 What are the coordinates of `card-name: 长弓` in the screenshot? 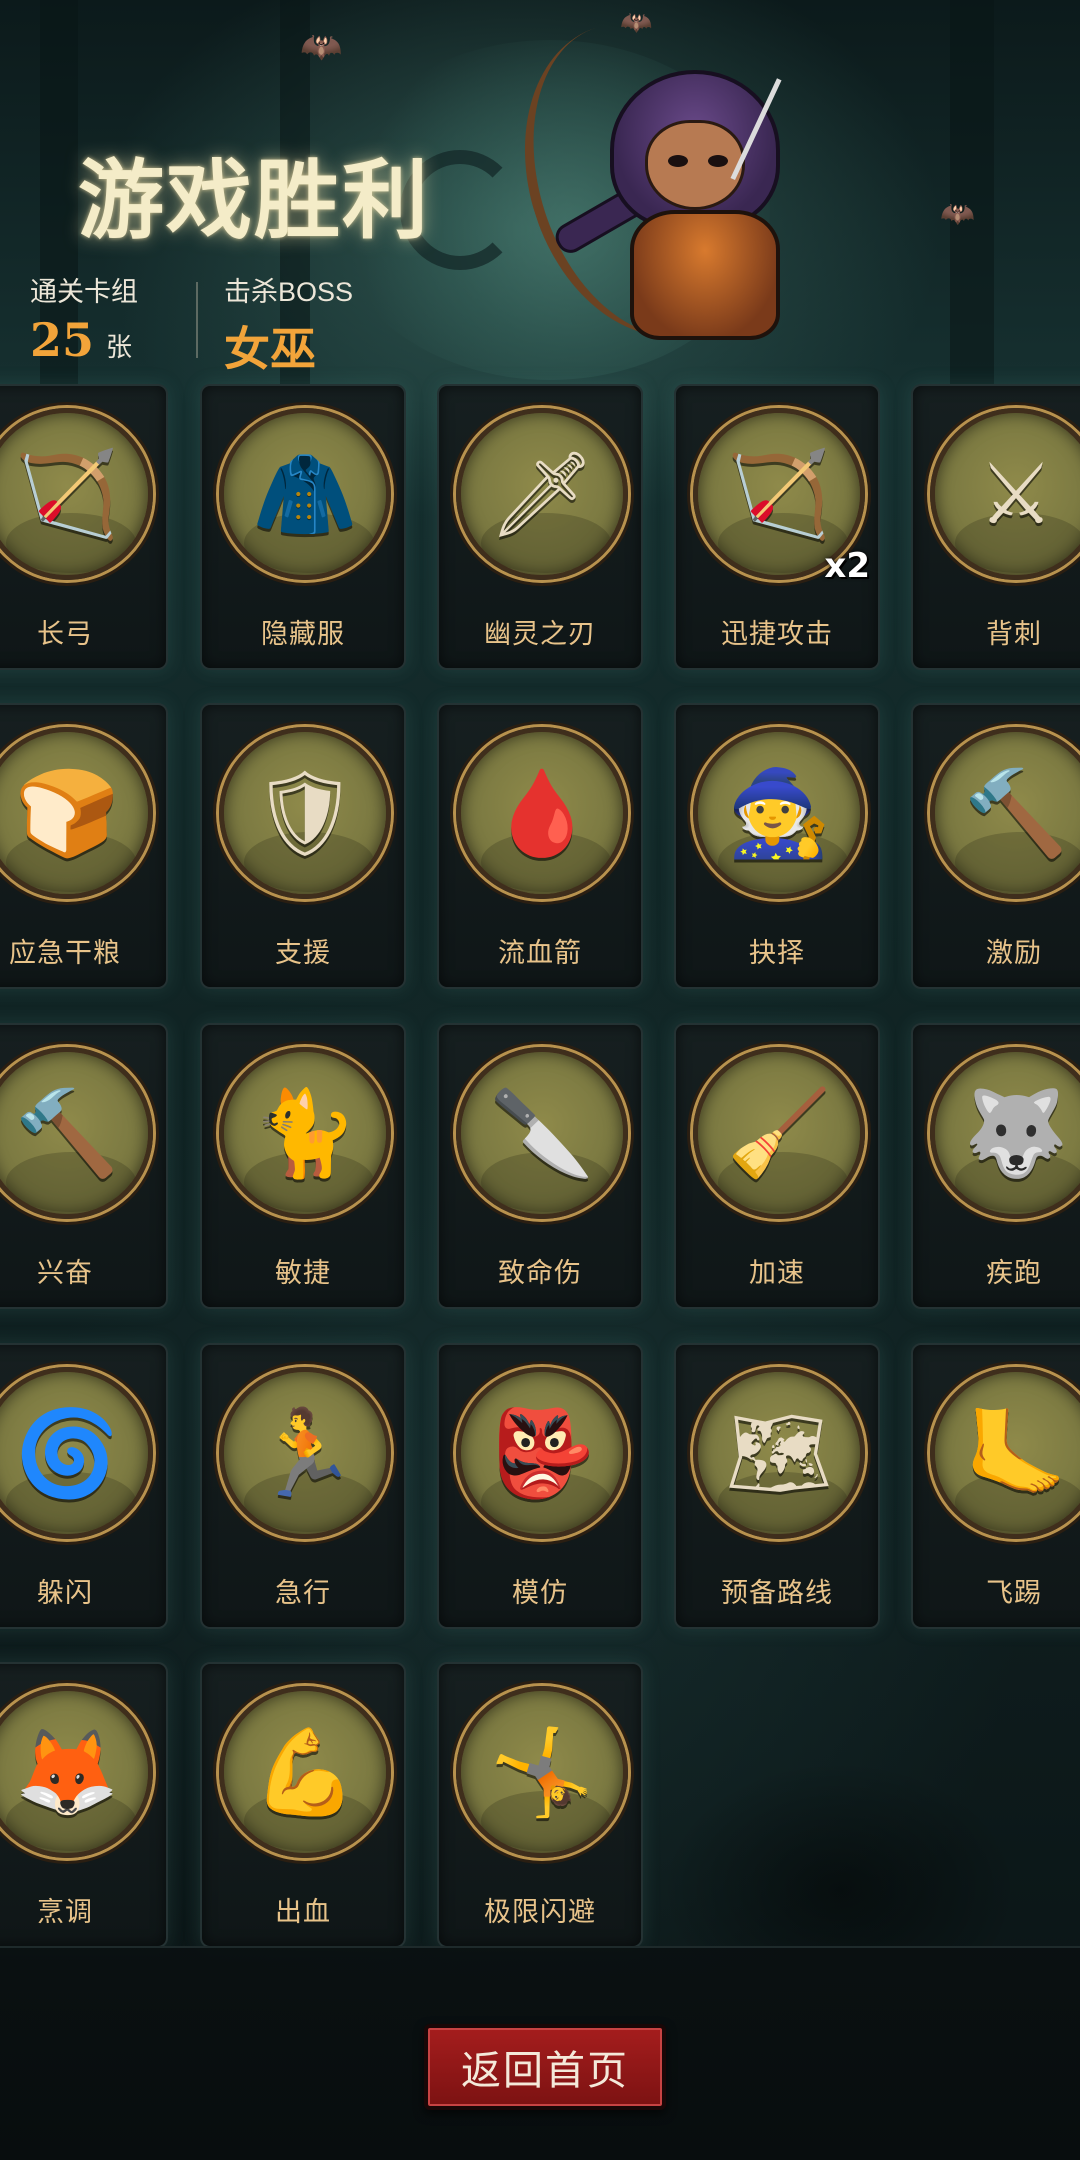 It's located at (65, 634).